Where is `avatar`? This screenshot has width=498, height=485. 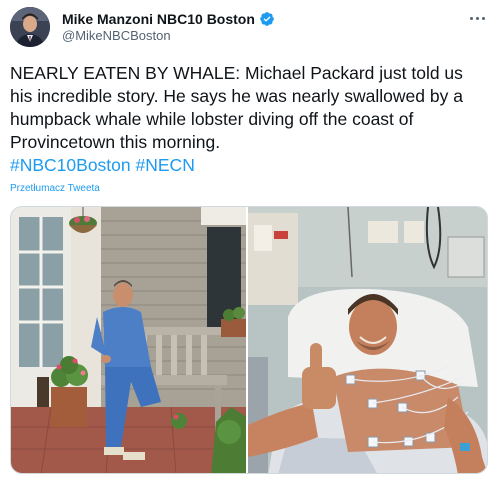
avatar is located at coordinates (30, 27).